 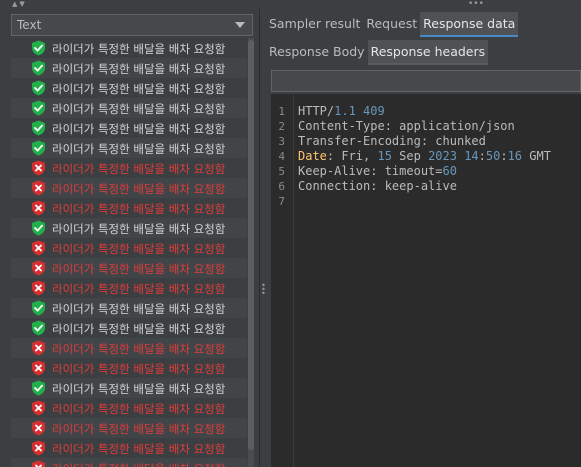 I want to click on code-token: 60, so click(x=449, y=171).